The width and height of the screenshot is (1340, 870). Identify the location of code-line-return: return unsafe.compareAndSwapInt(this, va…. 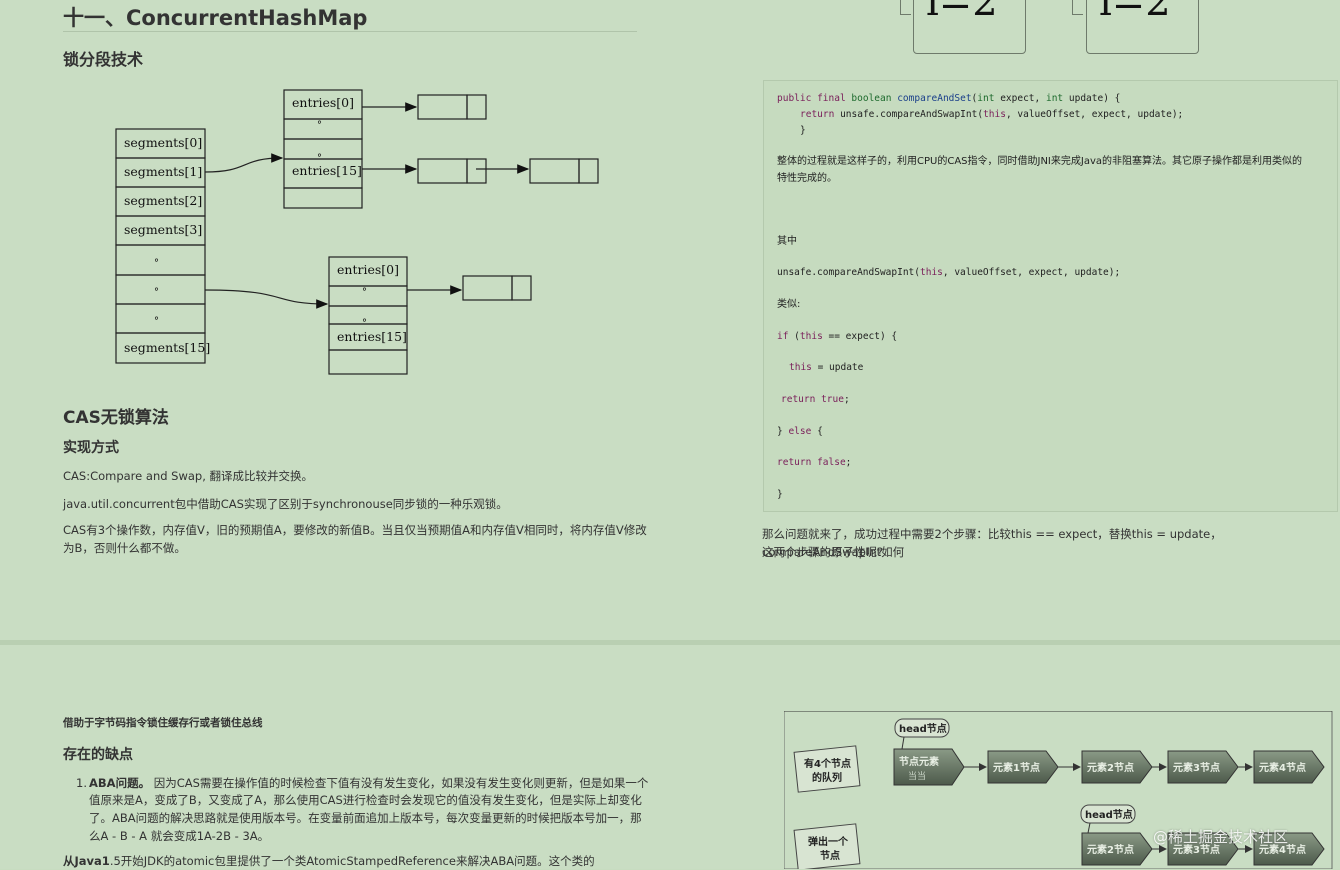
(992, 114).